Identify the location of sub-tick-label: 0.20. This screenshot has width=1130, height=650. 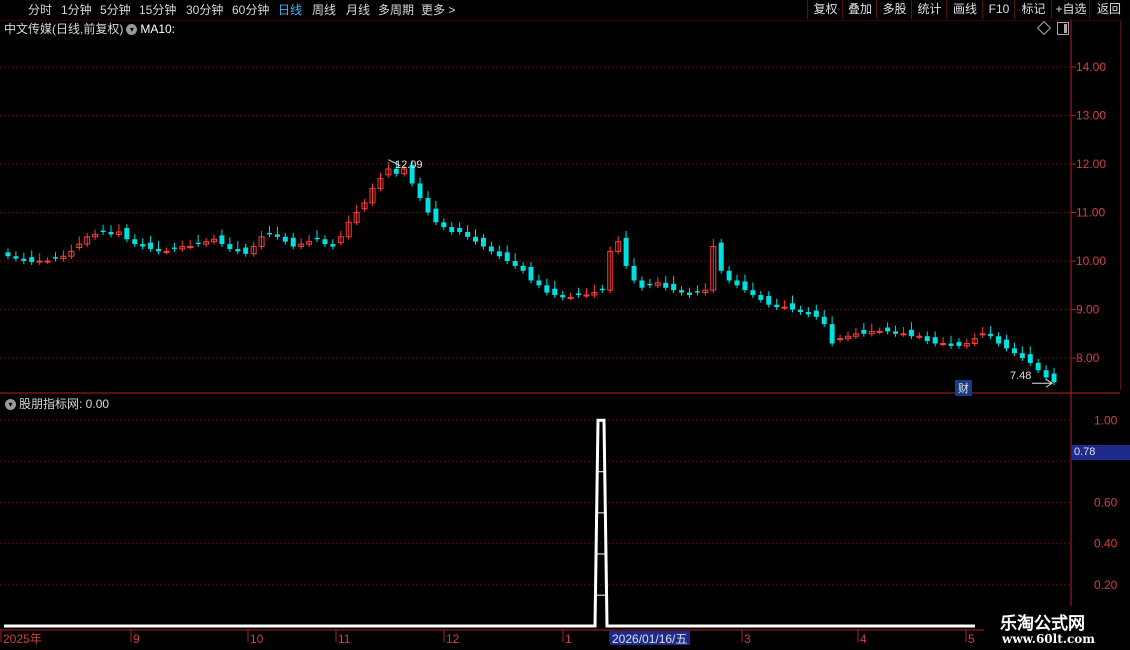
(1106, 585).